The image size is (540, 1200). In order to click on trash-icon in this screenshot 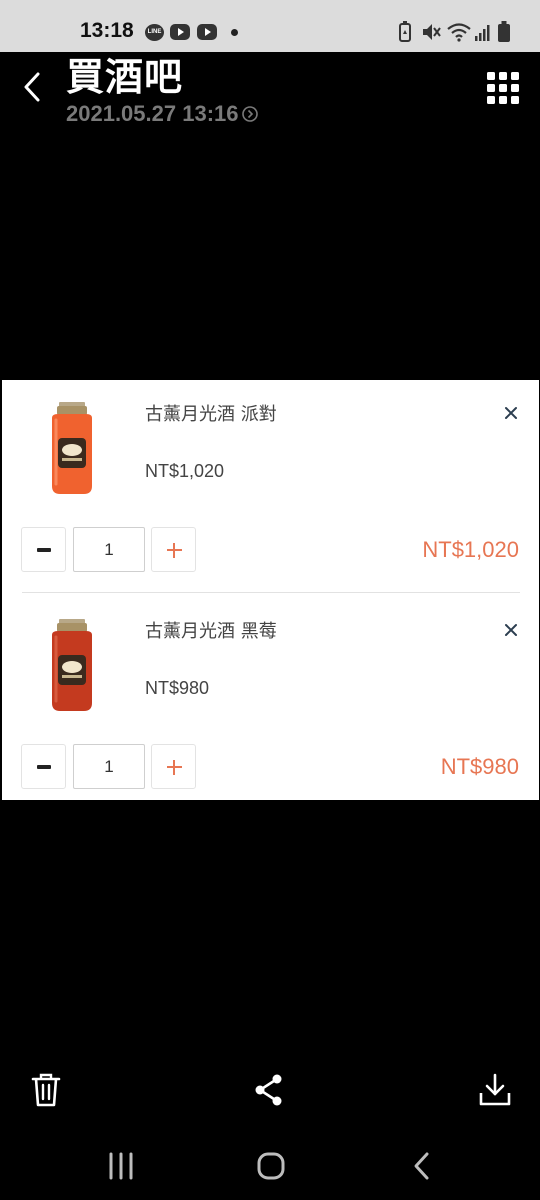, I will do `click(46, 1090)`.